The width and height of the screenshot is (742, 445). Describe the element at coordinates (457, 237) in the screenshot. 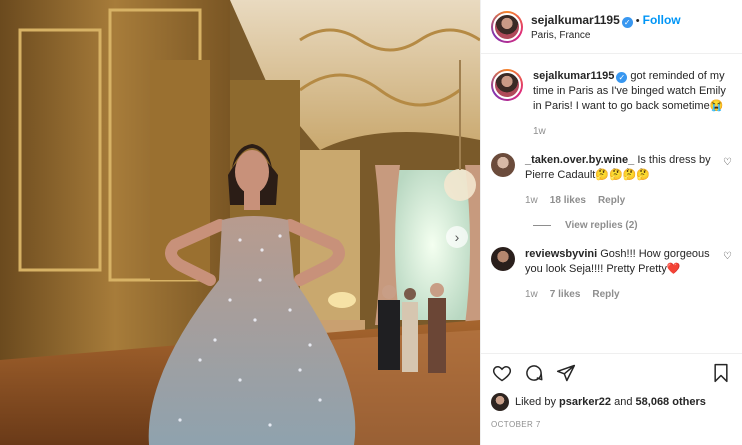

I see `next-arrow-icon: ›` at that location.